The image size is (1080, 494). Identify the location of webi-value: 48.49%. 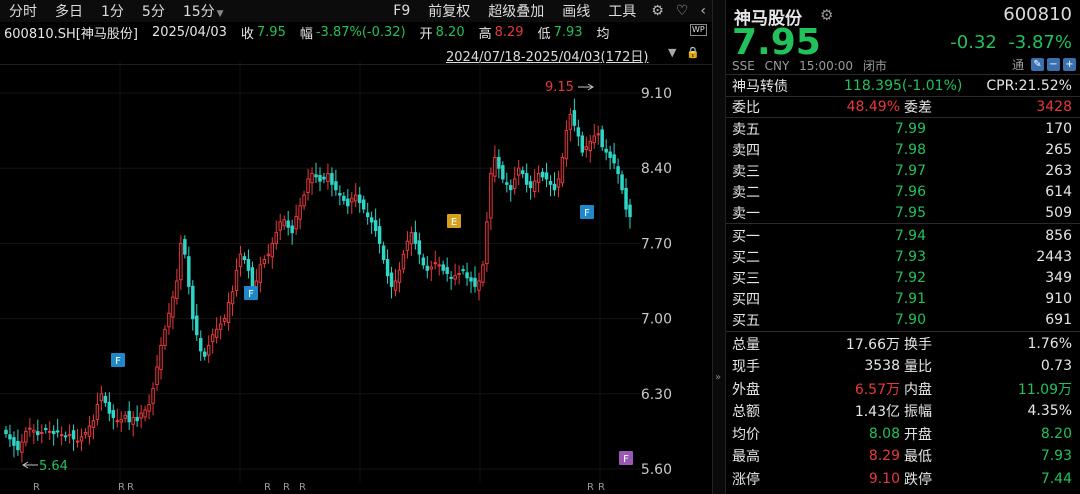
(873, 106).